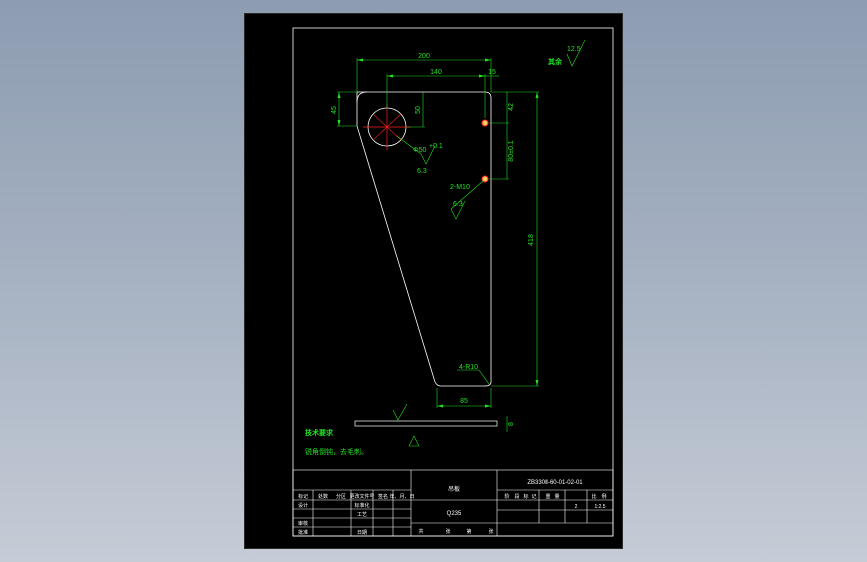 The image size is (867, 562). Describe the element at coordinates (420, 531) in the screenshot. I see `bottom-cell-0: 共` at that location.